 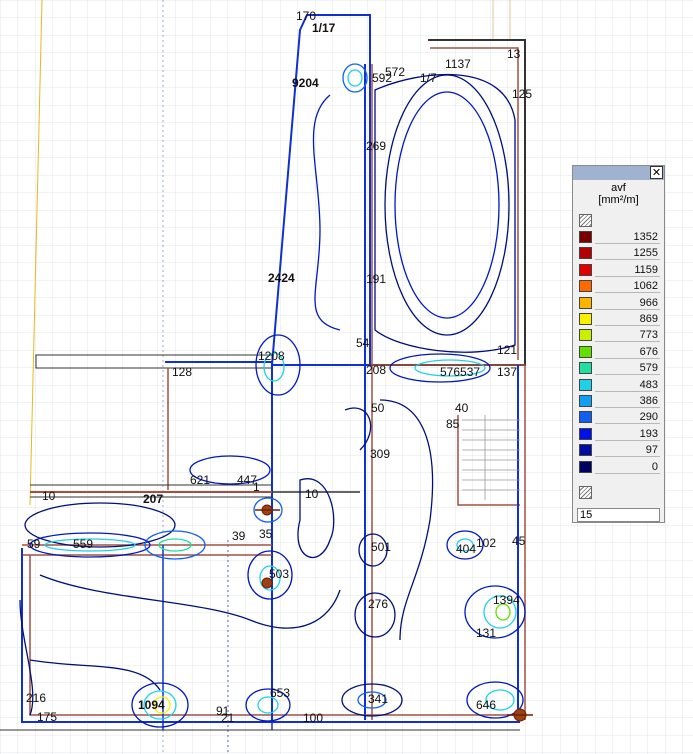 What do you see at coordinates (266, 534) in the screenshot?
I see `plan-label: 35` at bounding box center [266, 534].